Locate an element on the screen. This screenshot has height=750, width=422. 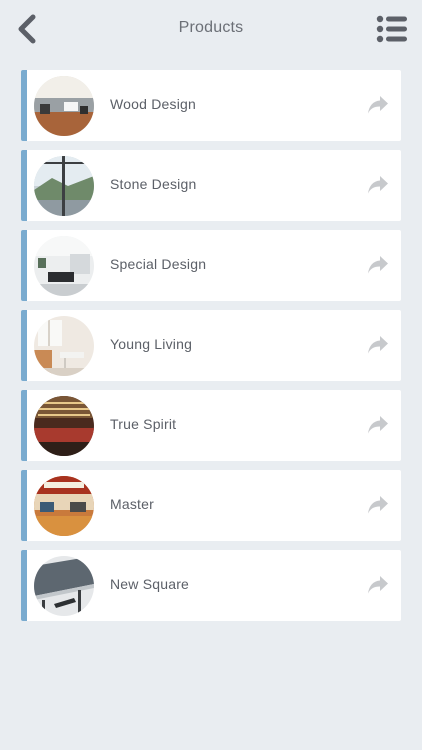
page-title: Products is located at coordinates (211, 27).